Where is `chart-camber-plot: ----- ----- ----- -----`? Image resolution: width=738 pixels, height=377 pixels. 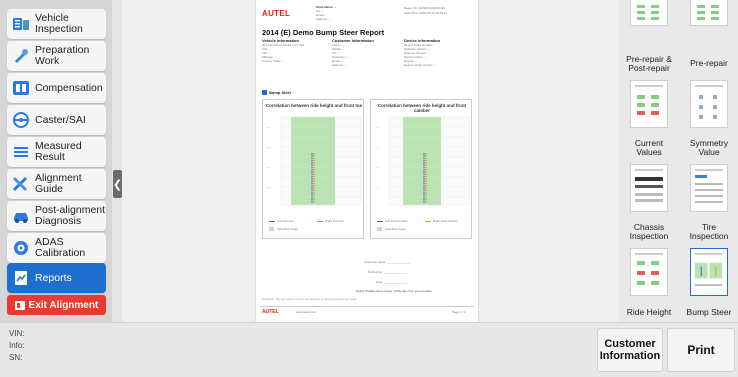 chart-camber-plot: ----- ----- ----- ----- is located at coordinates (422, 161).